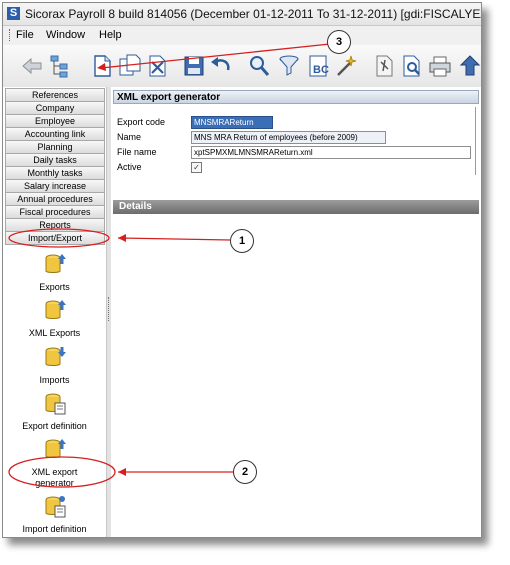  What do you see at coordinates (55, 134) in the screenshot?
I see `nav-accounting-link: Accounting link` at bounding box center [55, 134].